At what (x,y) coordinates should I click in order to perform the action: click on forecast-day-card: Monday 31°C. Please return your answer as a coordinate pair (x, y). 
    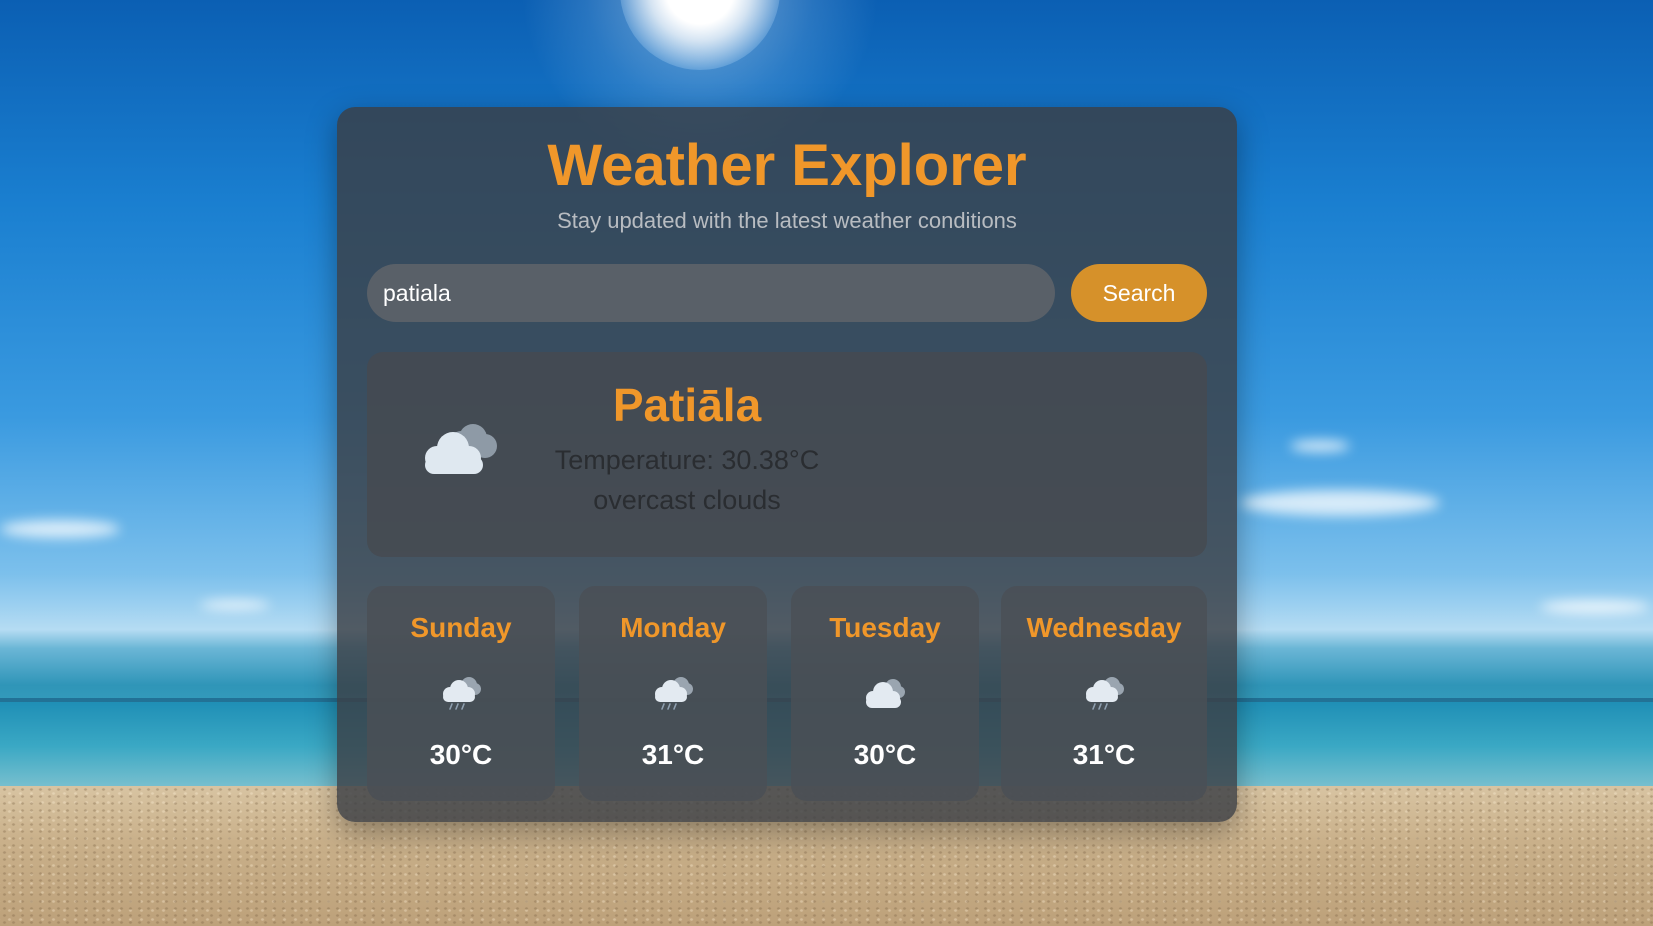
    Looking at the image, I should click on (673, 693).